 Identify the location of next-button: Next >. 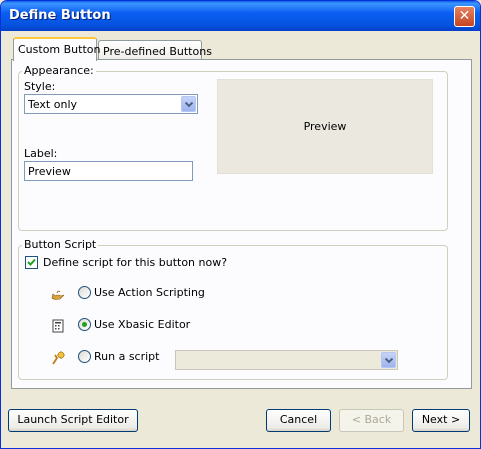
(441, 420).